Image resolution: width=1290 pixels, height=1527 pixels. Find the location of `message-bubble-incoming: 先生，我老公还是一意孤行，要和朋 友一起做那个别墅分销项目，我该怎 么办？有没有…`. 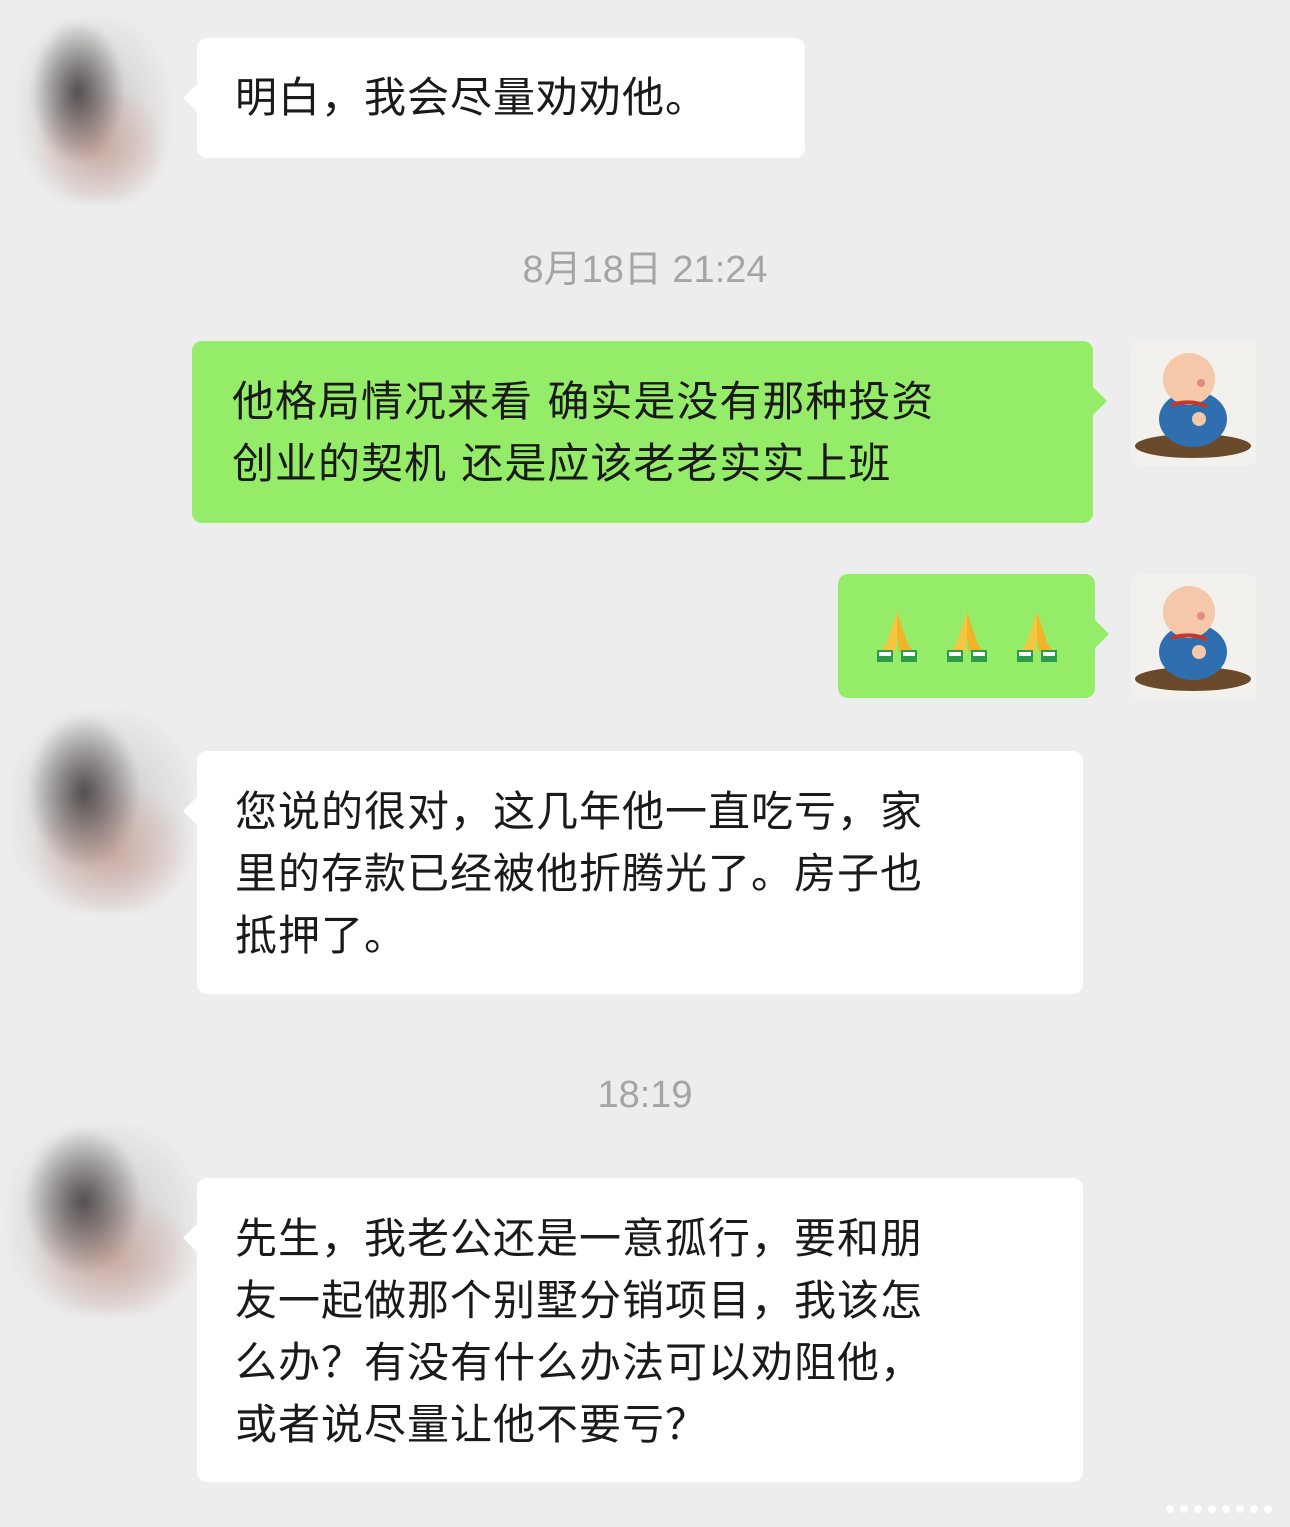

message-bubble-incoming: 先生，我老公还是一意孤行，要和朋 友一起做那个别墅分销项目，我该怎 么办？有没有… is located at coordinates (633, 1330).